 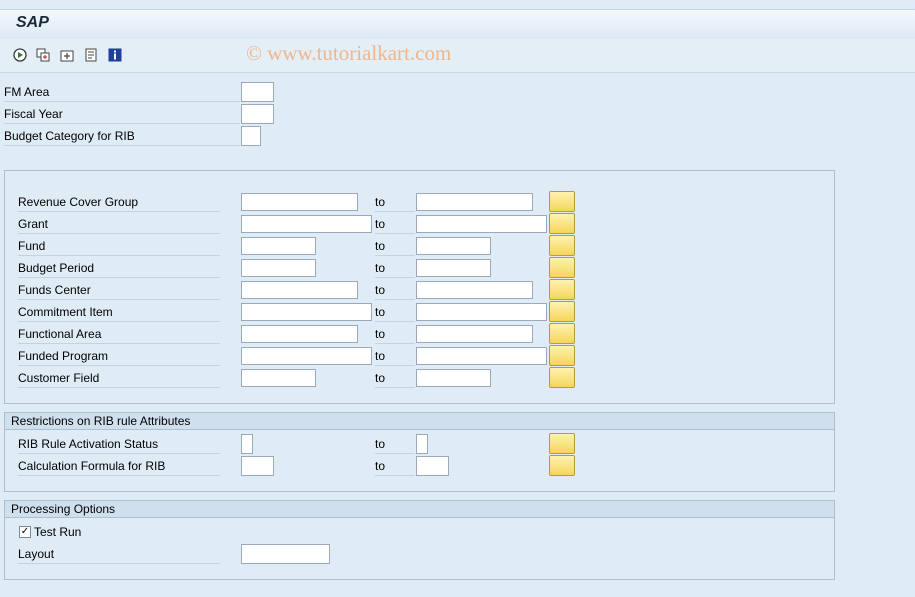 I want to click on budget-category-input, so click(x=251, y=136).